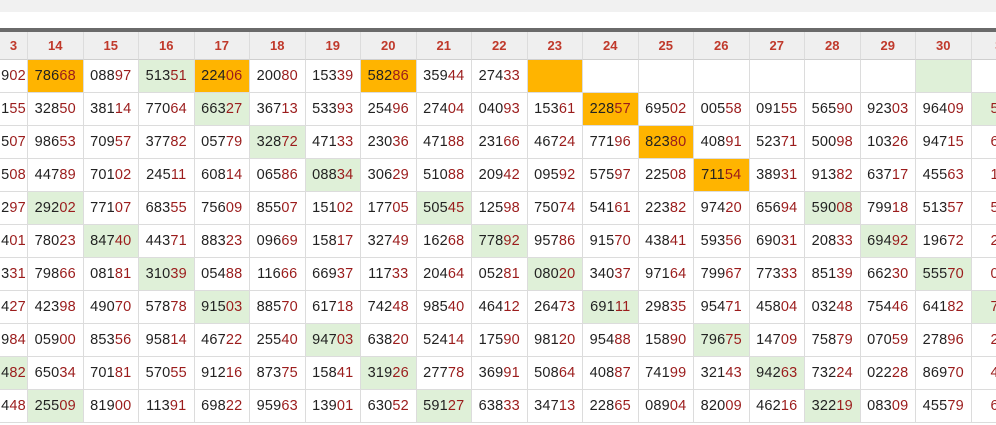 This screenshot has height=425, width=996. Describe the element at coordinates (944, 46) in the screenshot. I see `column-header: 30` at that location.